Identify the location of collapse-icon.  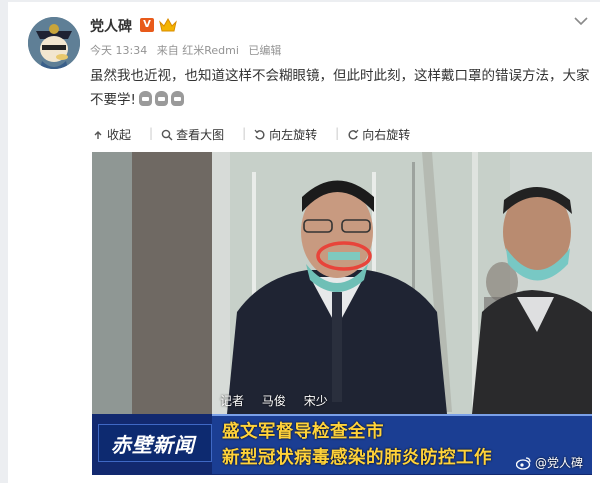
(98, 134).